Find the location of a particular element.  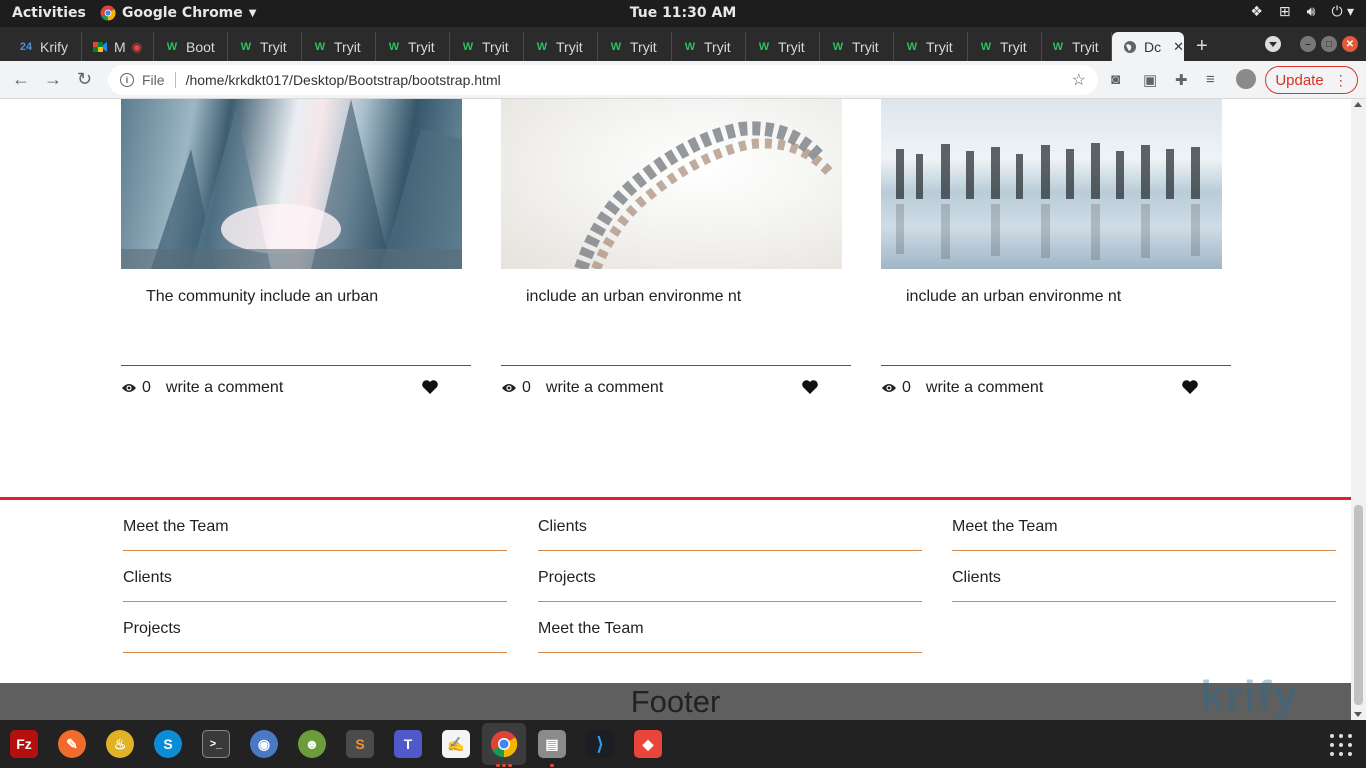

clock: Tue 11:30 AM is located at coordinates (683, 13).